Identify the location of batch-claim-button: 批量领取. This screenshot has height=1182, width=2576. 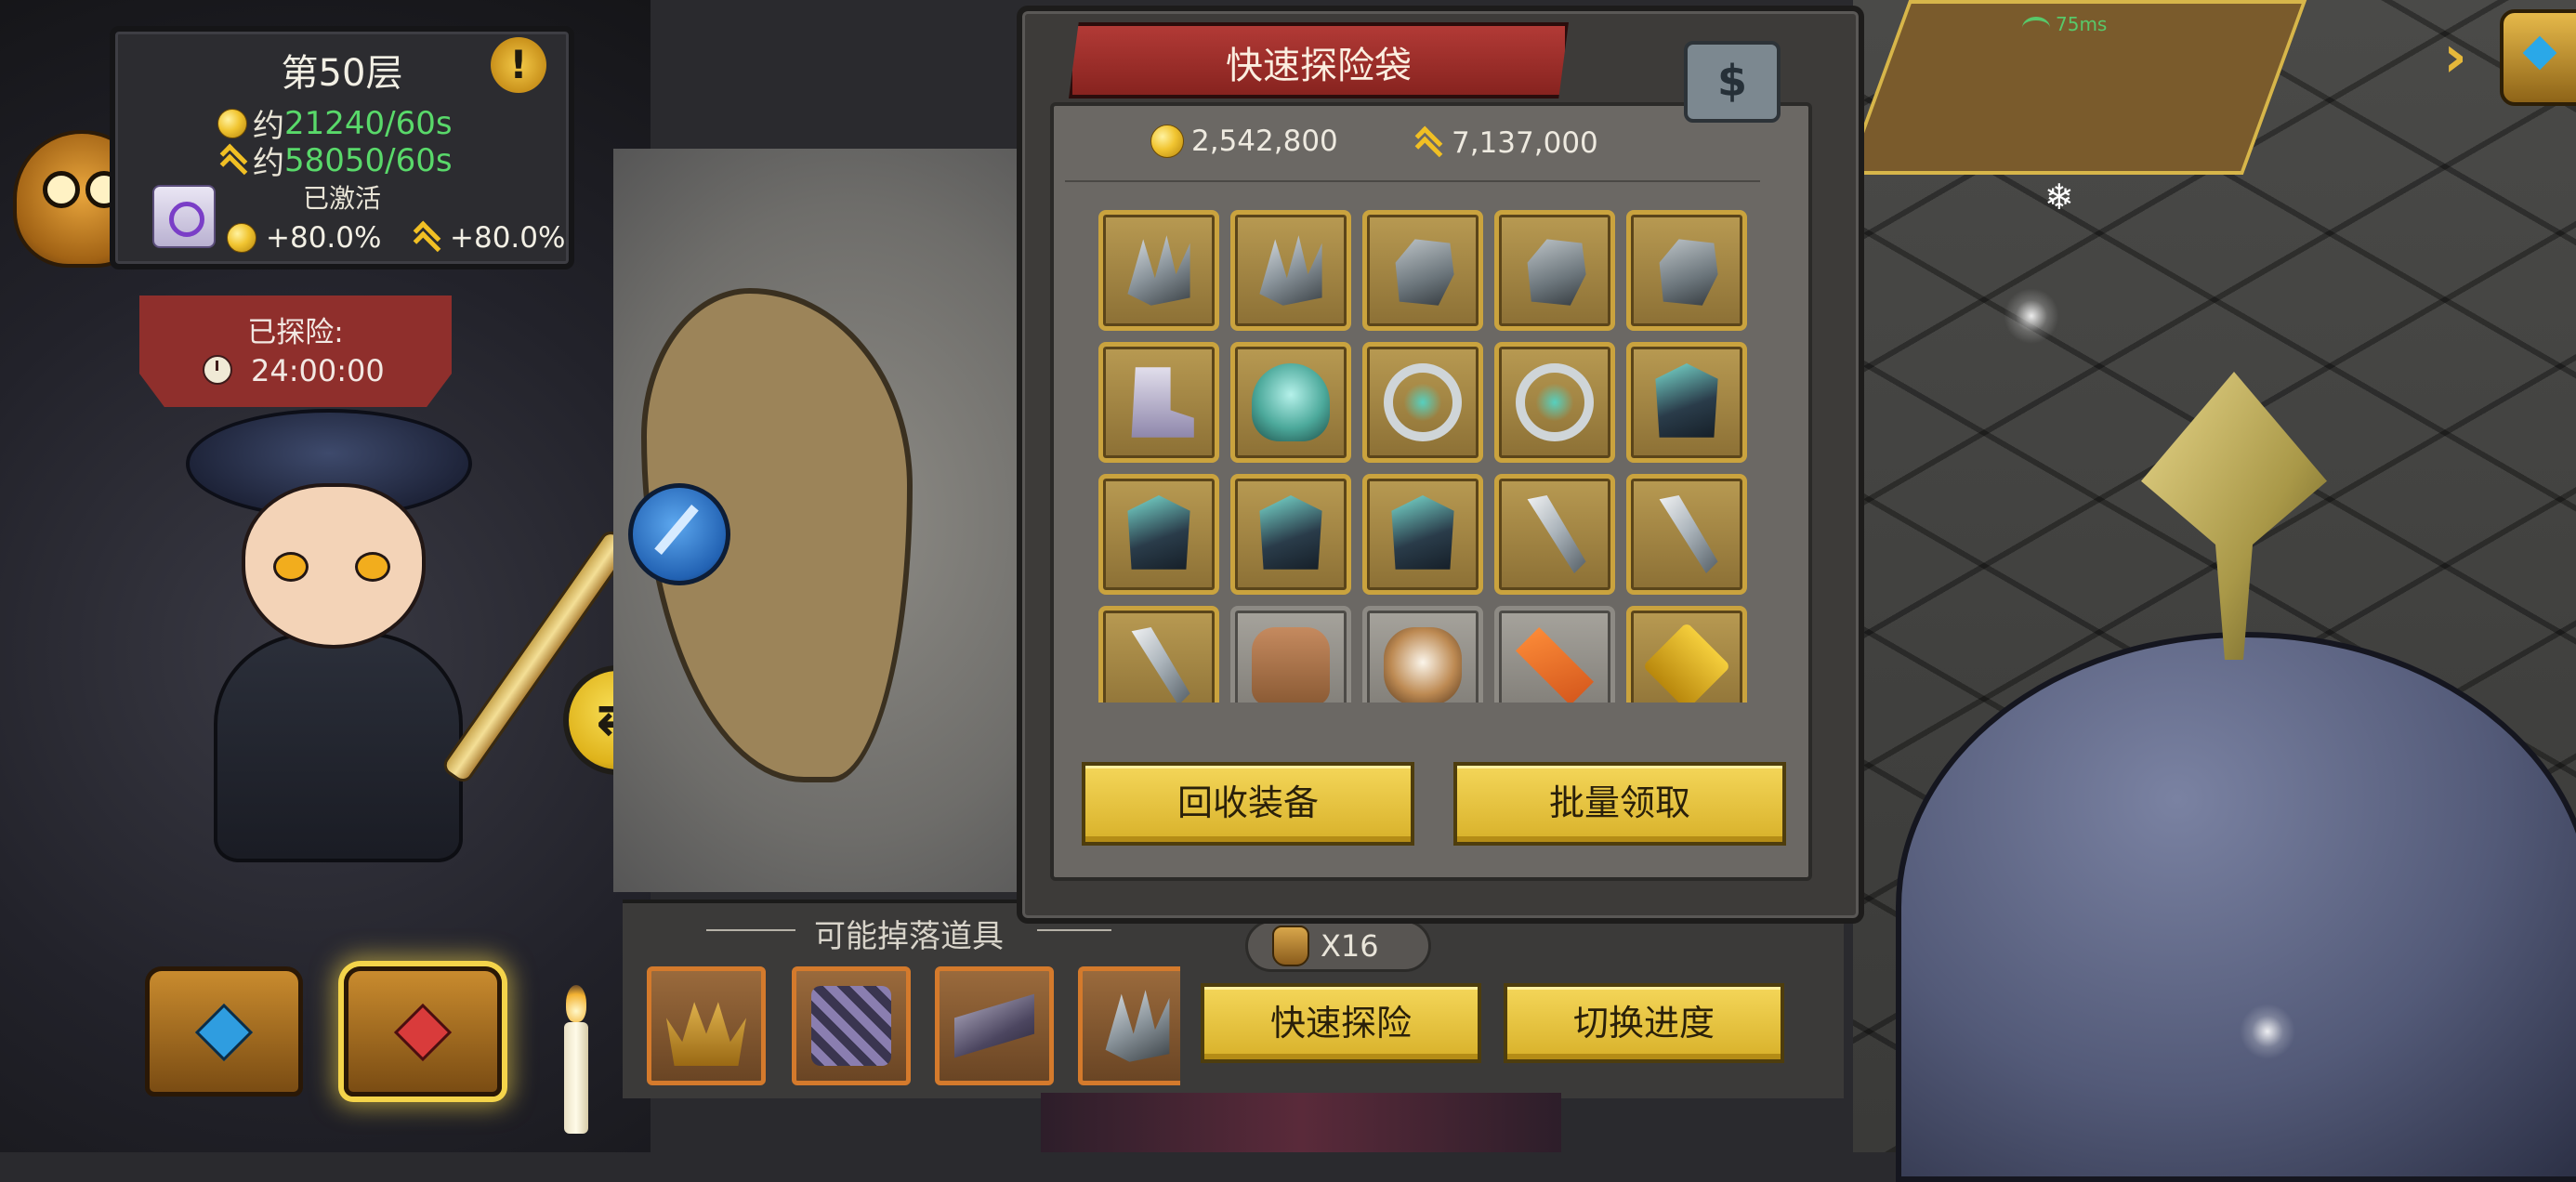
(1619, 804).